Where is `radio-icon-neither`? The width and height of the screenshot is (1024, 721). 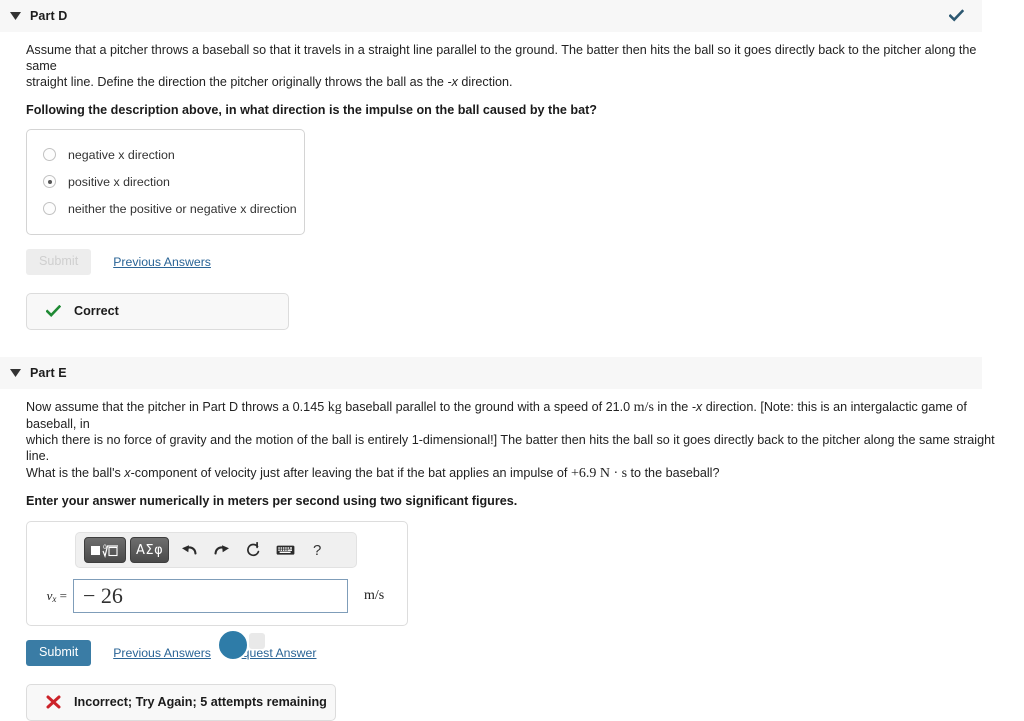
radio-icon-neither is located at coordinates (49, 209).